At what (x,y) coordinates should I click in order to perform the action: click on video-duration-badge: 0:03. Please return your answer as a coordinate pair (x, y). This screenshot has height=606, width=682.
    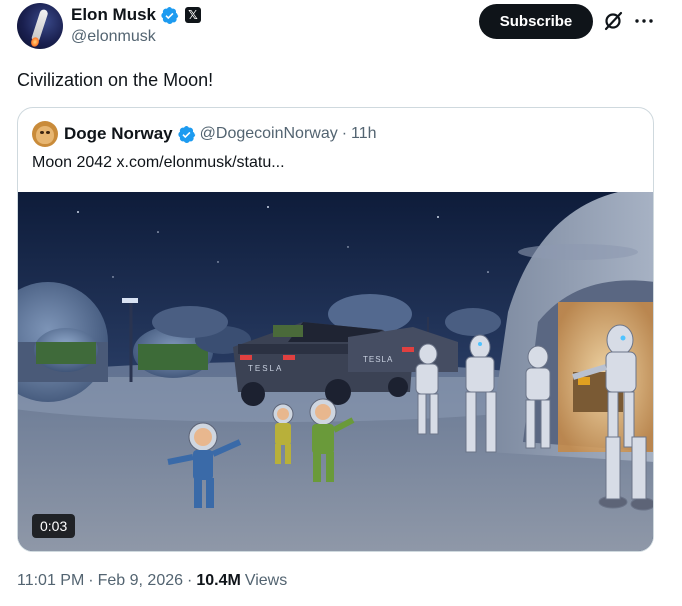
    Looking at the image, I should click on (54, 526).